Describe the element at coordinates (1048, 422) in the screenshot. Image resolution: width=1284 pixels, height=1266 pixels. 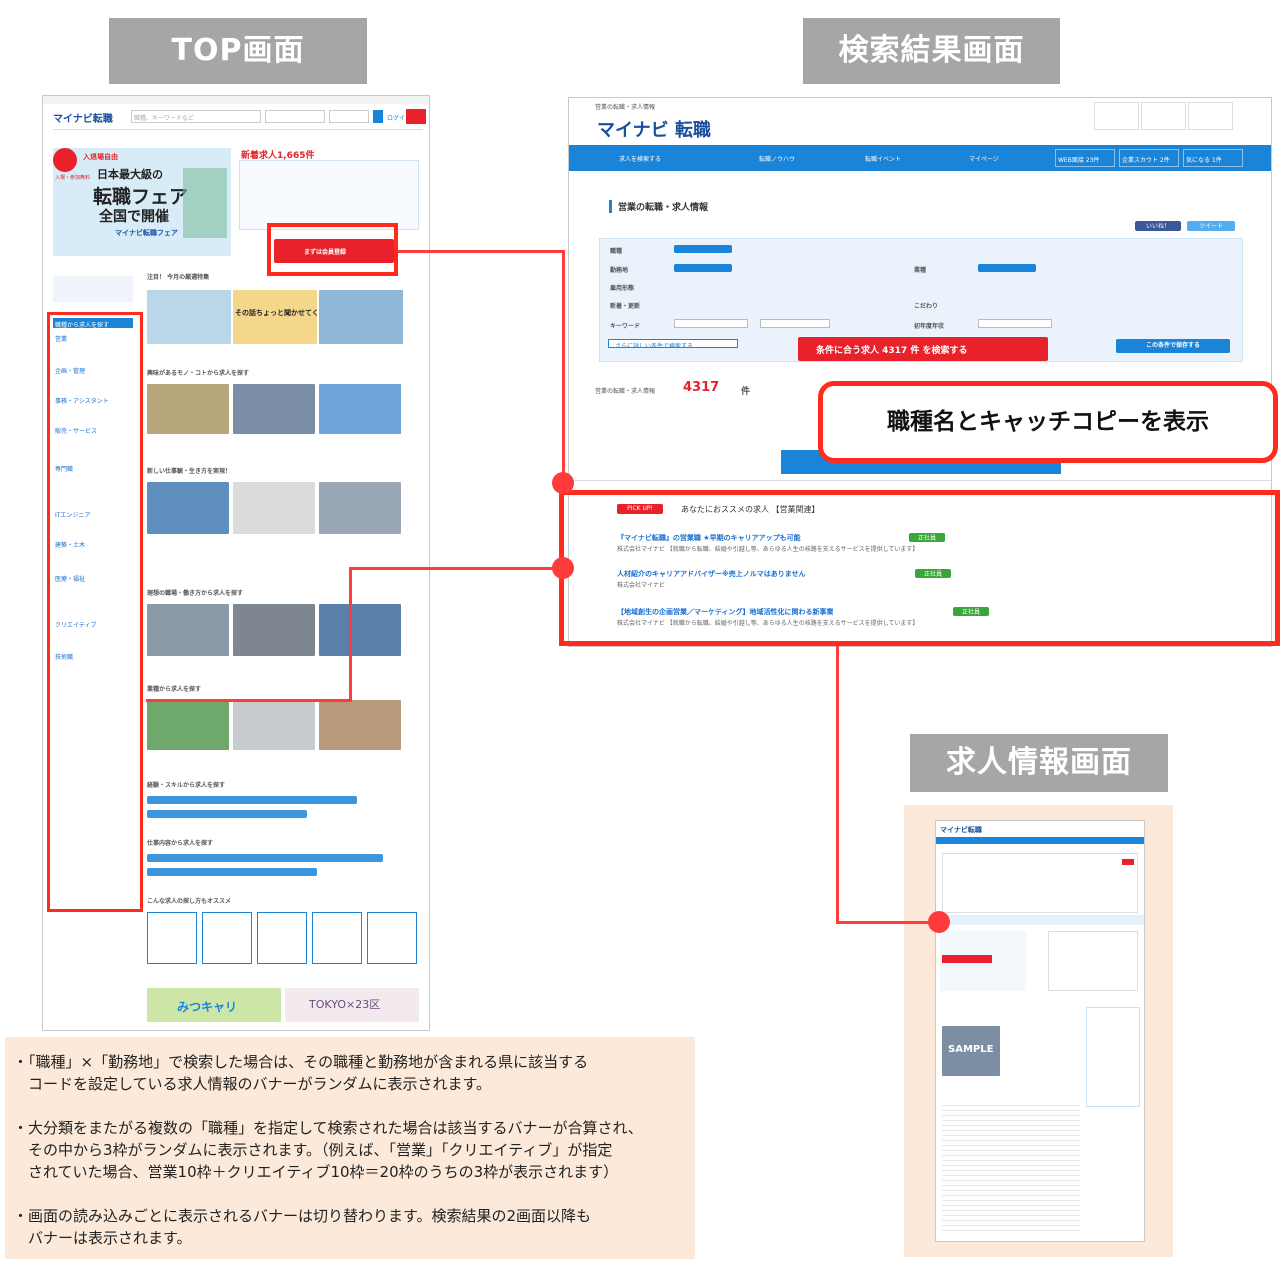
I see `callout-job-title-catchcopy: 職種名とキャッチコピーを表示` at that location.